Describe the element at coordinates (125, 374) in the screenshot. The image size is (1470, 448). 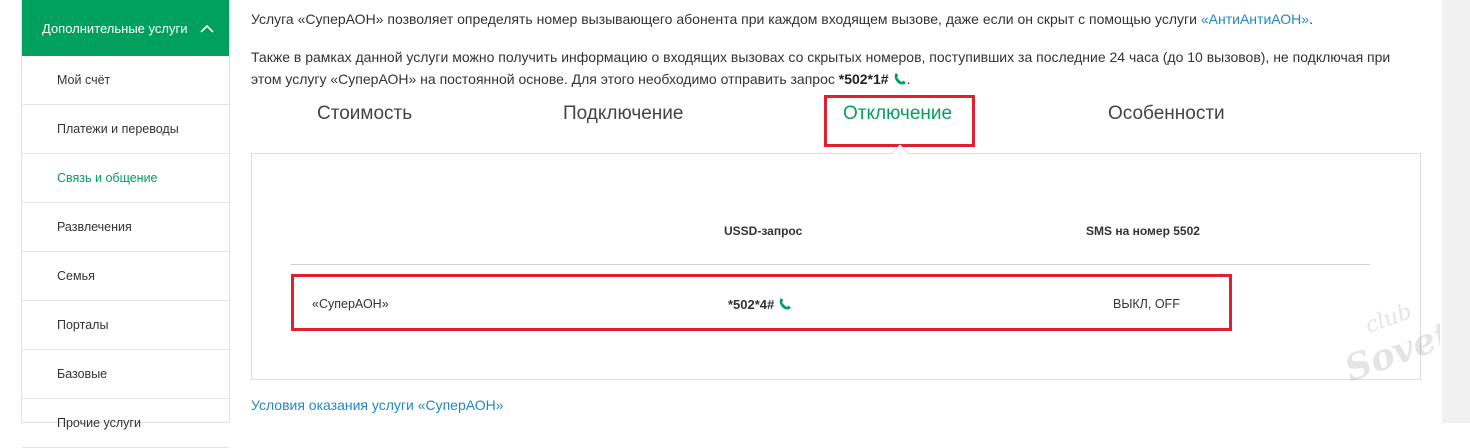
I see `sidebar-item-basic: Базовые` at that location.